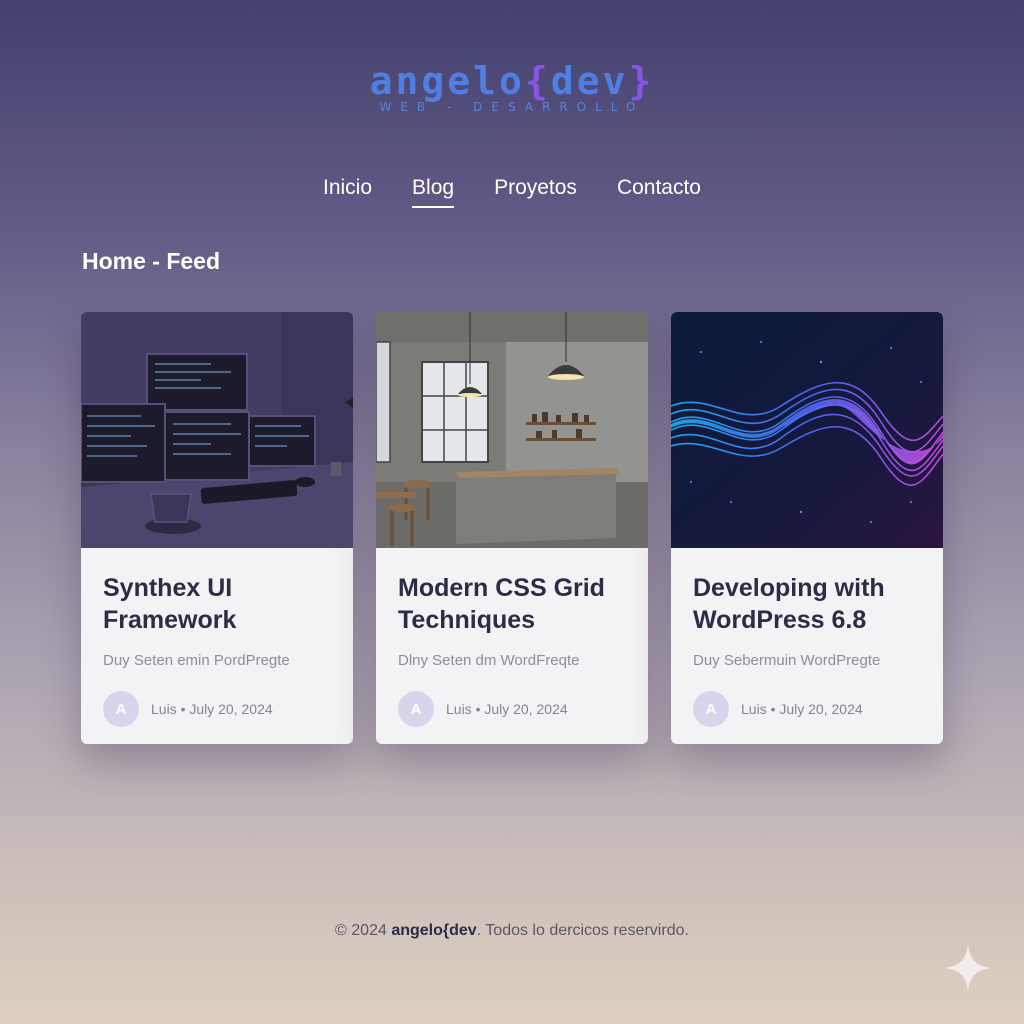 The image size is (1024, 1024). Describe the element at coordinates (807, 604) in the screenshot. I see `post-title: Developing with WordPress 6.8` at that location.